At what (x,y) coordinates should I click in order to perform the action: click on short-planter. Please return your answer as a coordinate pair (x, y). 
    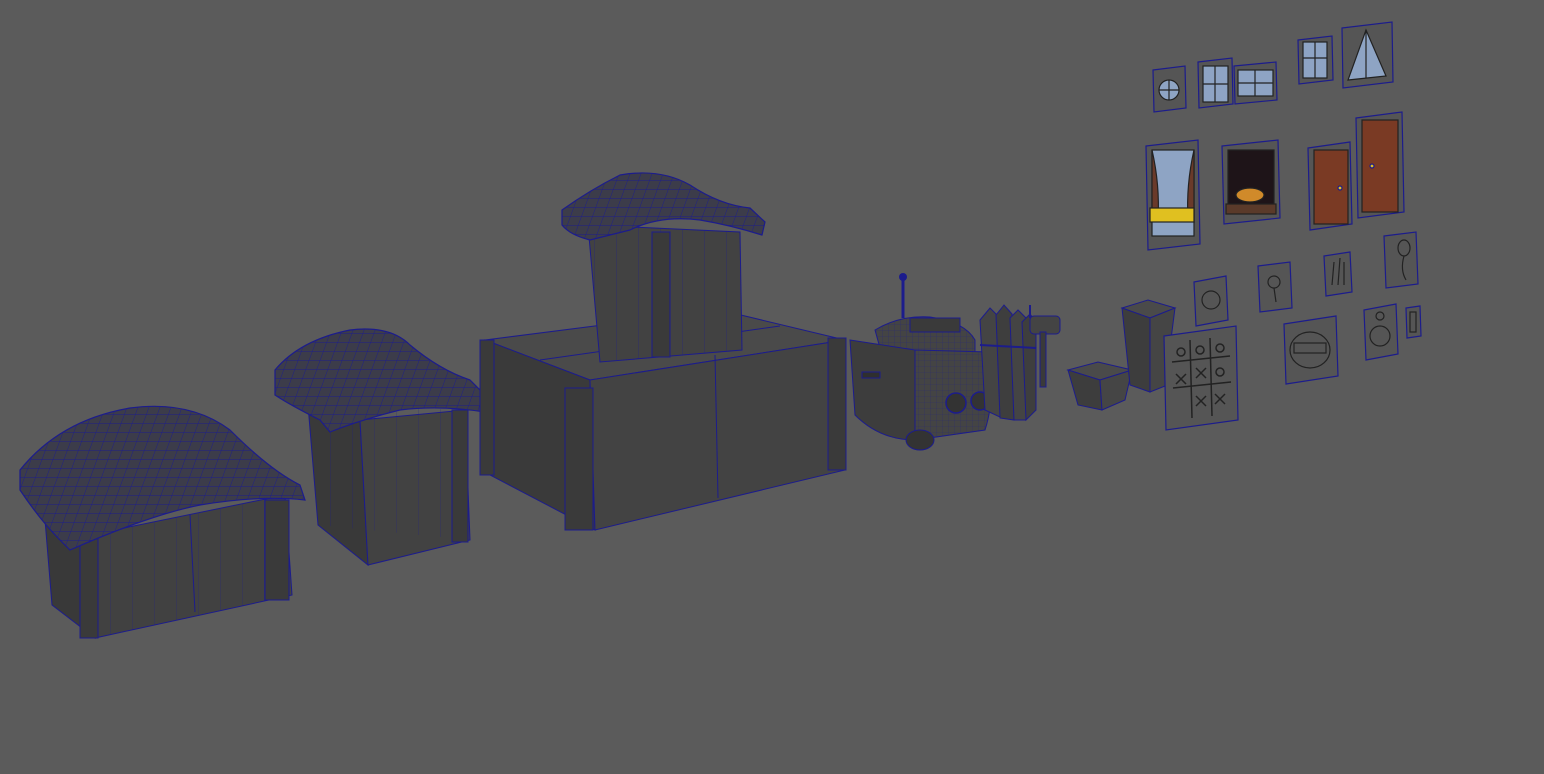
    Looking at the image, I should click on (1100, 386).